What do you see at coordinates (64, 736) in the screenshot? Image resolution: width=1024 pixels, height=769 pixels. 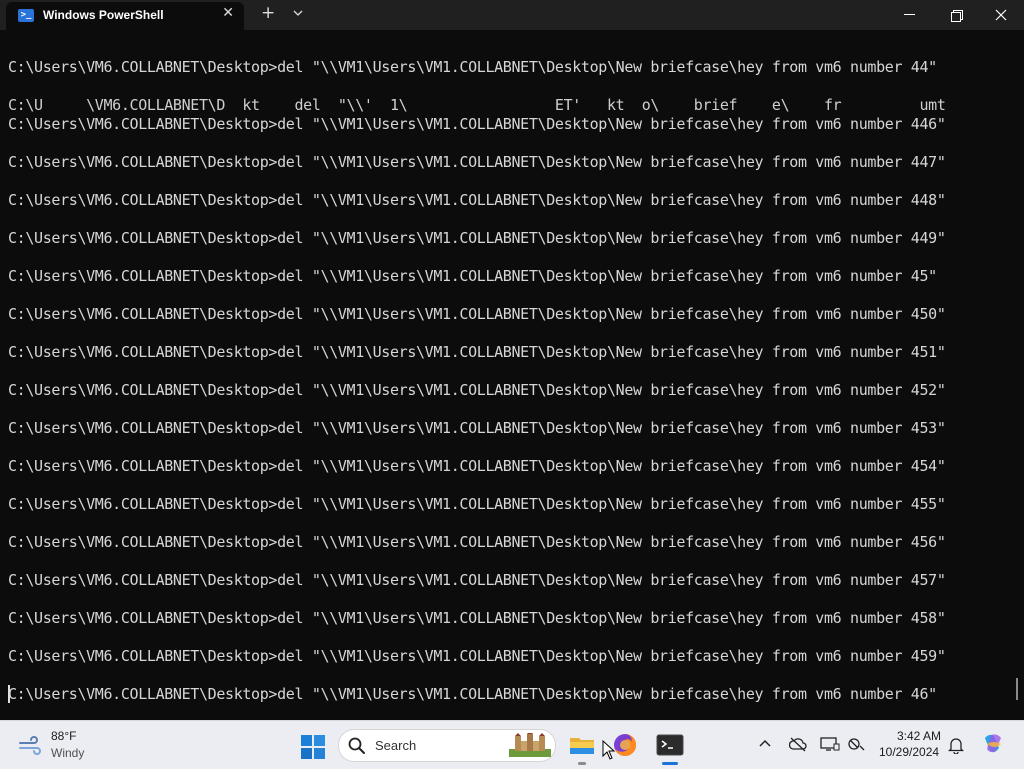 I see `weather-temperature: 88°F` at bounding box center [64, 736].